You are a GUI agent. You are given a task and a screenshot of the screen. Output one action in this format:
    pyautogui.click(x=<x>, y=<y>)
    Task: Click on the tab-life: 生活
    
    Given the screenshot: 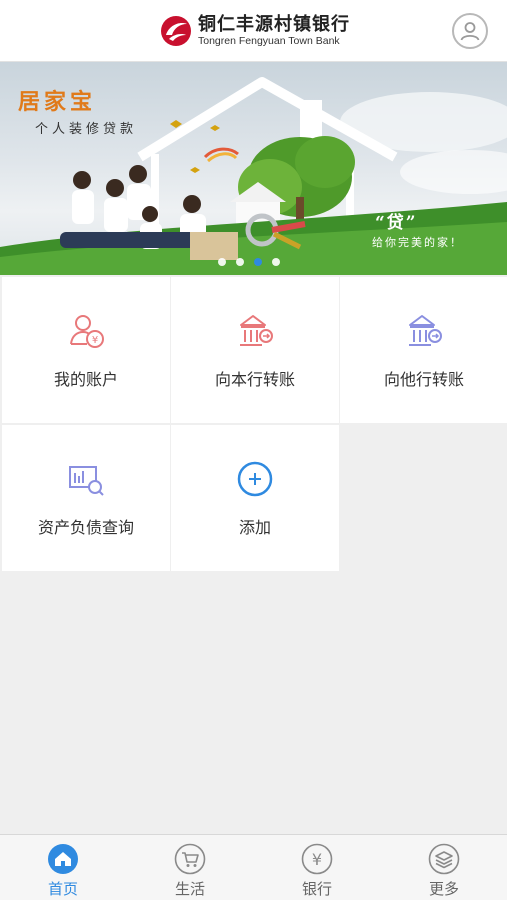 What is the action you would take?
    pyautogui.click(x=190, y=867)
    